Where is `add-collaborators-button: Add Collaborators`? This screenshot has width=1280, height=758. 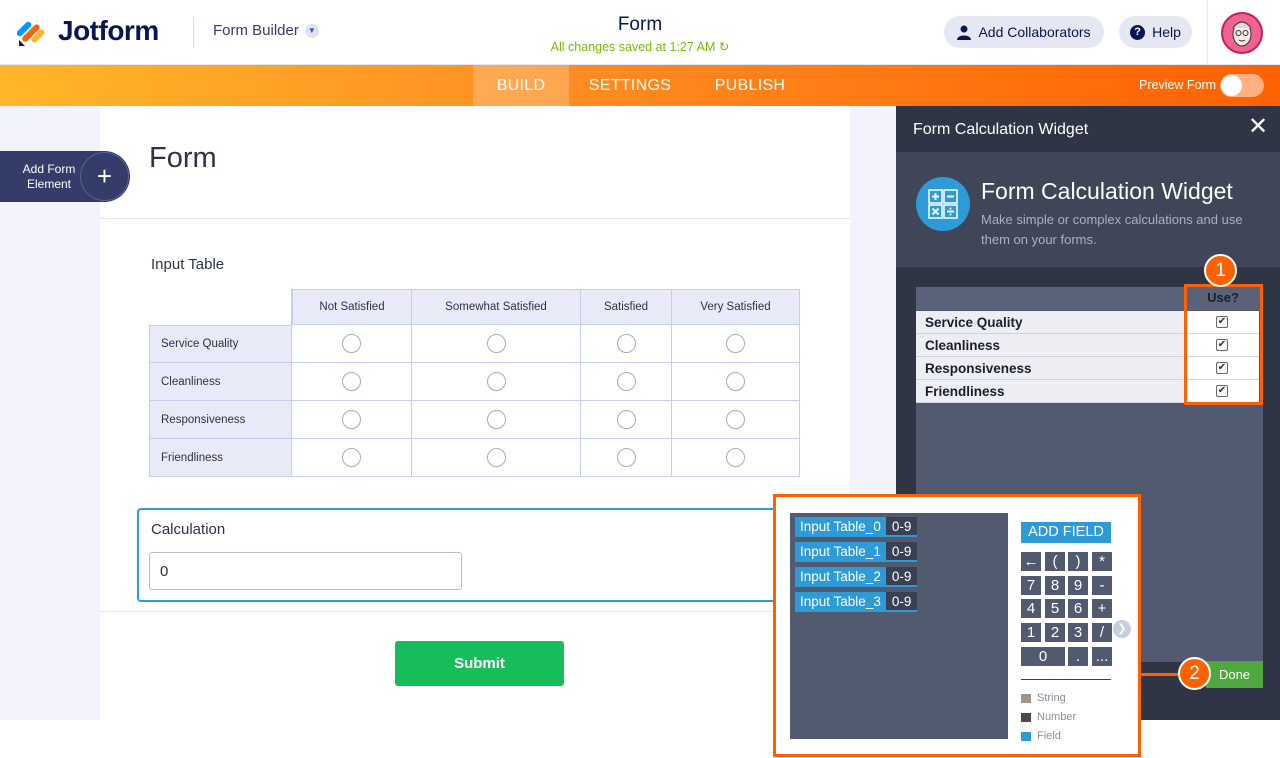 add-collaborators-button: Add Collaborators is located at coordinates (1024, 32).